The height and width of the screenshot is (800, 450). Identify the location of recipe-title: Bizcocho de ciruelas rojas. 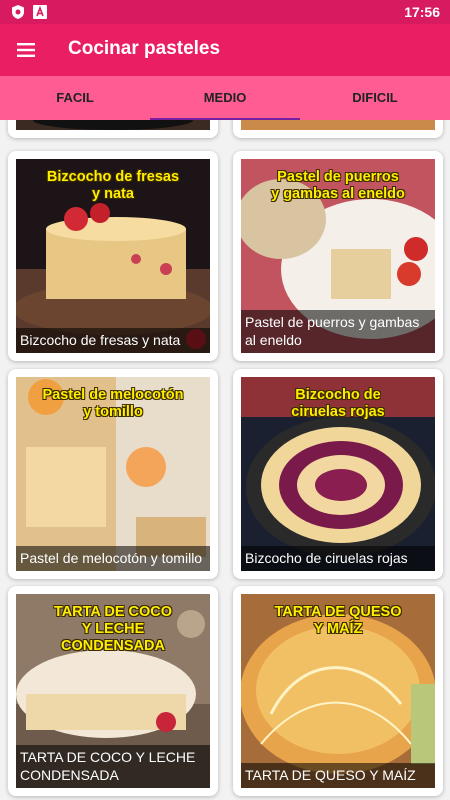
(338, 558).